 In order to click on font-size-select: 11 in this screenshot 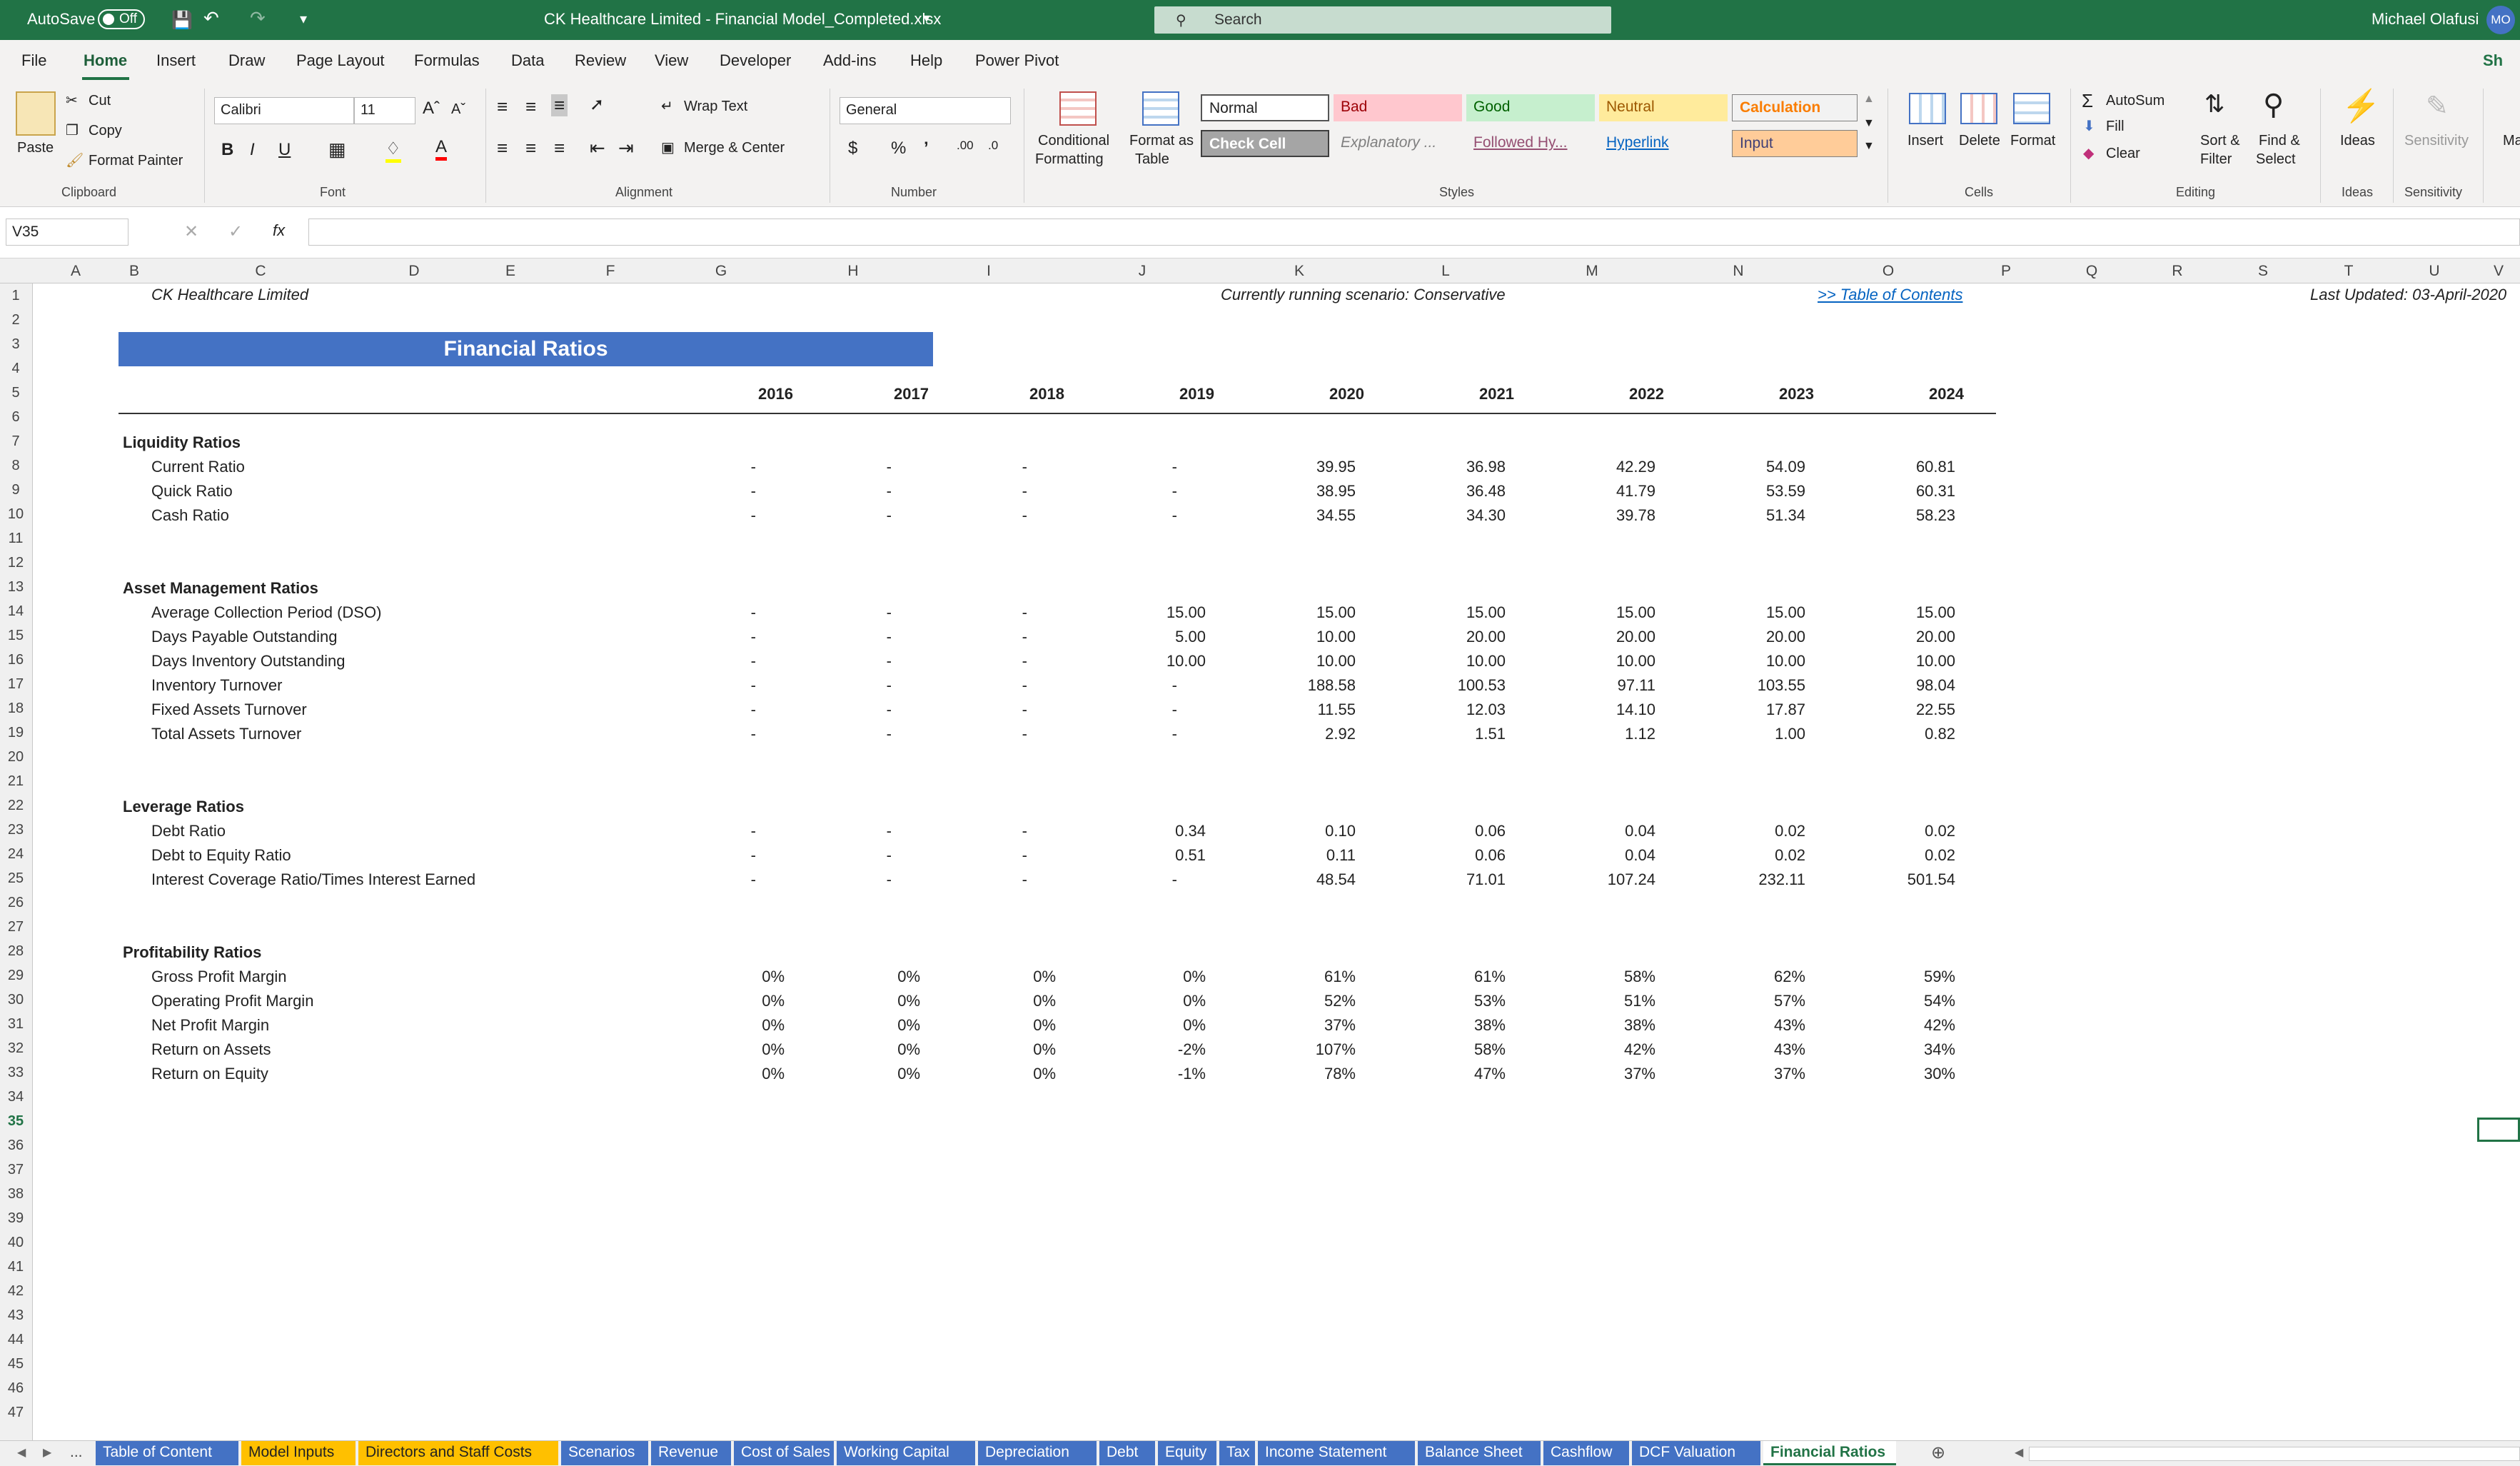, I will do `click(384, 111)`.